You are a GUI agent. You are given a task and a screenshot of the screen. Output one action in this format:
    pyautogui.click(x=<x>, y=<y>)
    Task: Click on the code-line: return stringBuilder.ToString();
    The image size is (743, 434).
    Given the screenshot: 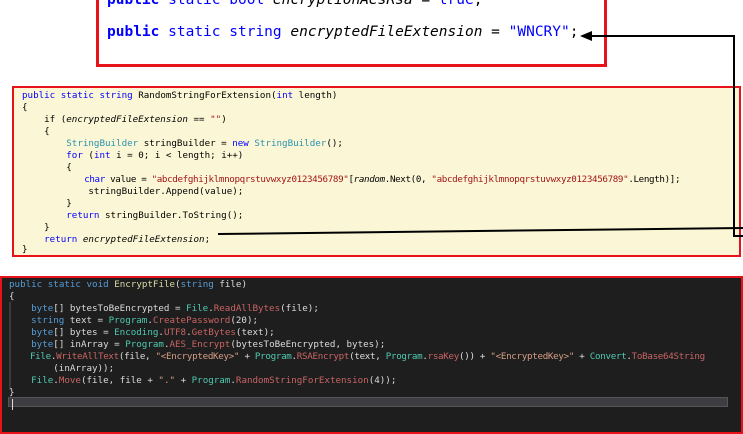 What is the action you would take?
    pyautogui.click(x=155, y=215)
    